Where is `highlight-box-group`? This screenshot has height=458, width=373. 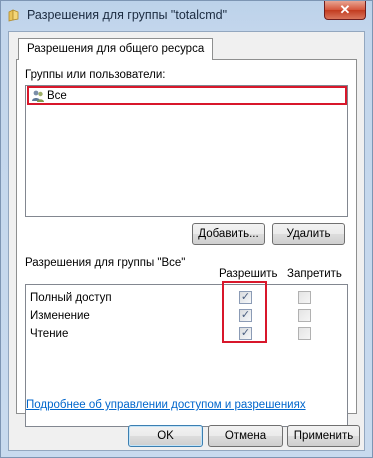 highlight-box-group is located at coordinates (187, 95).